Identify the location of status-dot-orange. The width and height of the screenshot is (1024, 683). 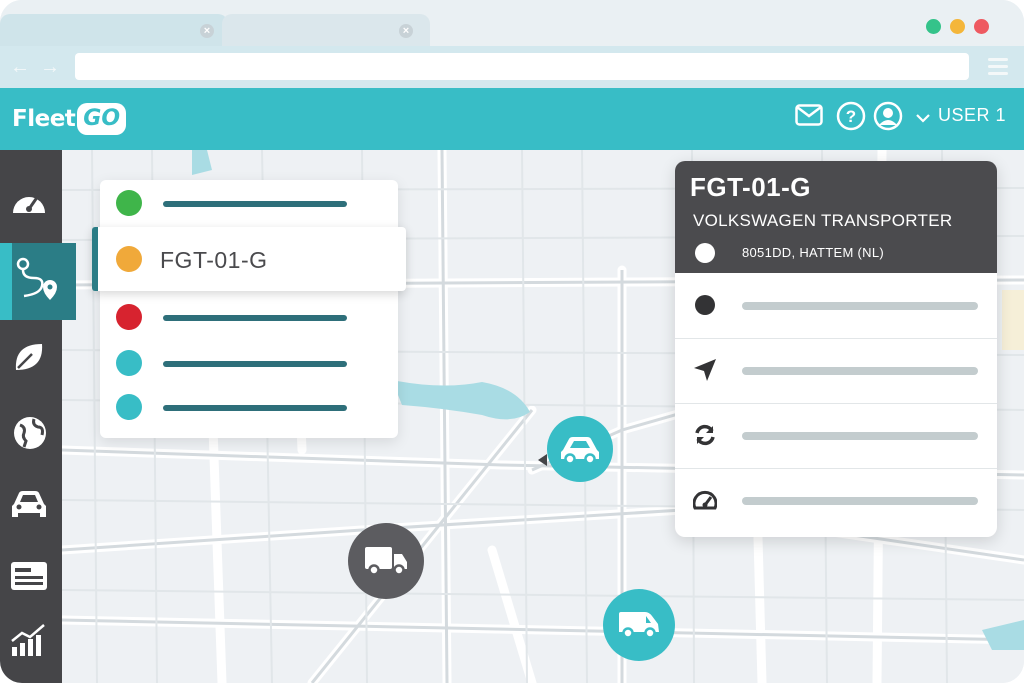
(129, 259).